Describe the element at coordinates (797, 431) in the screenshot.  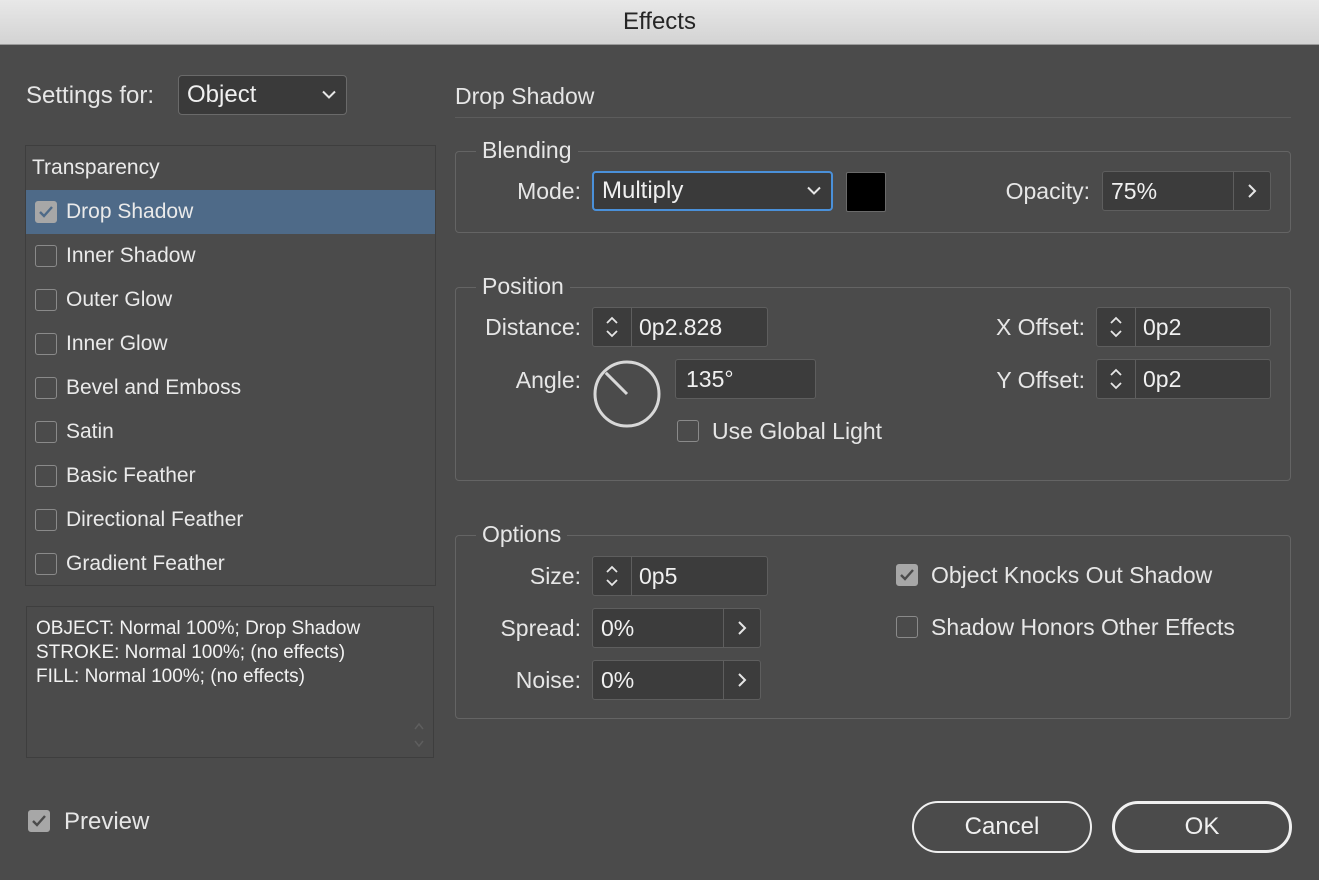
I see `global-light-label: Use Global Light` at that location.